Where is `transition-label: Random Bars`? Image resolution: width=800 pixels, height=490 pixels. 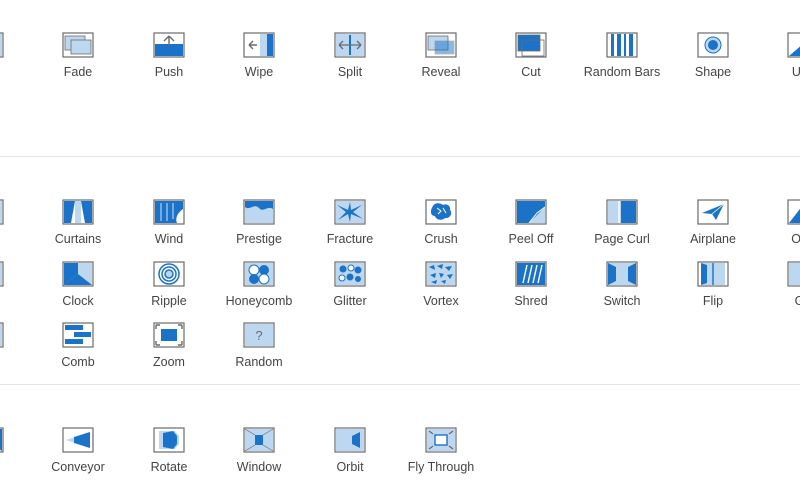
transition-label: Random Bars is located at coordinates (622, 72).